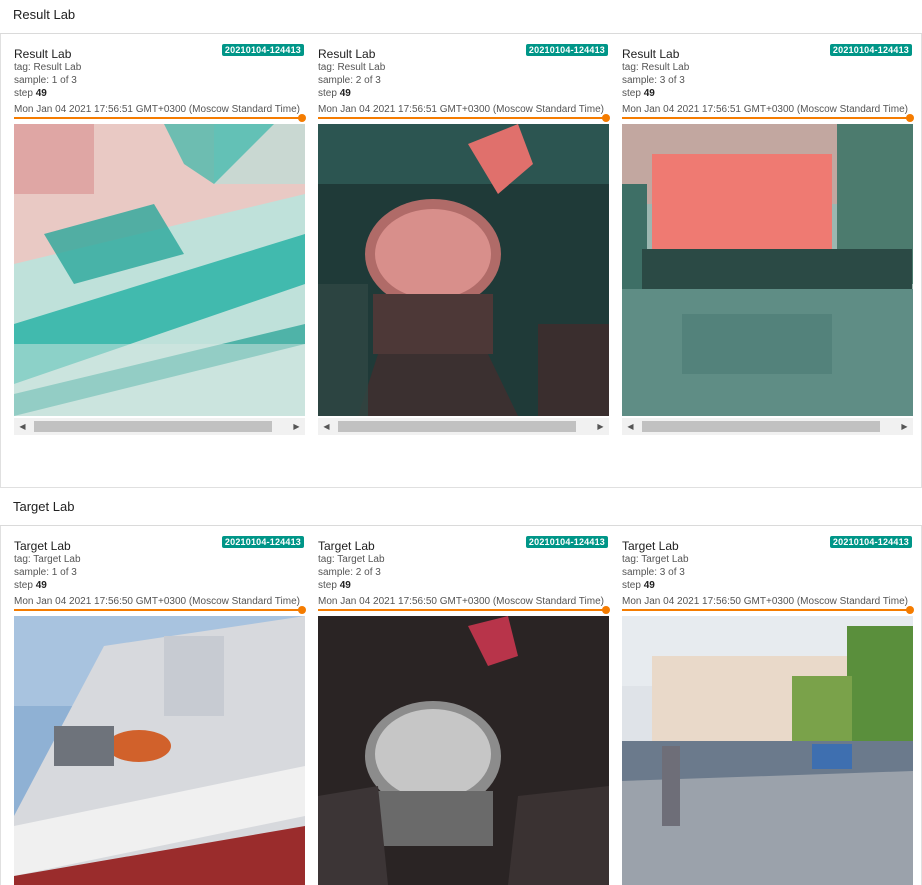 This screenshot has width=922, height=885. Describe the element at coordinates (44, 14) in the screenshot. I see `section-title: Result Lab` at that location.